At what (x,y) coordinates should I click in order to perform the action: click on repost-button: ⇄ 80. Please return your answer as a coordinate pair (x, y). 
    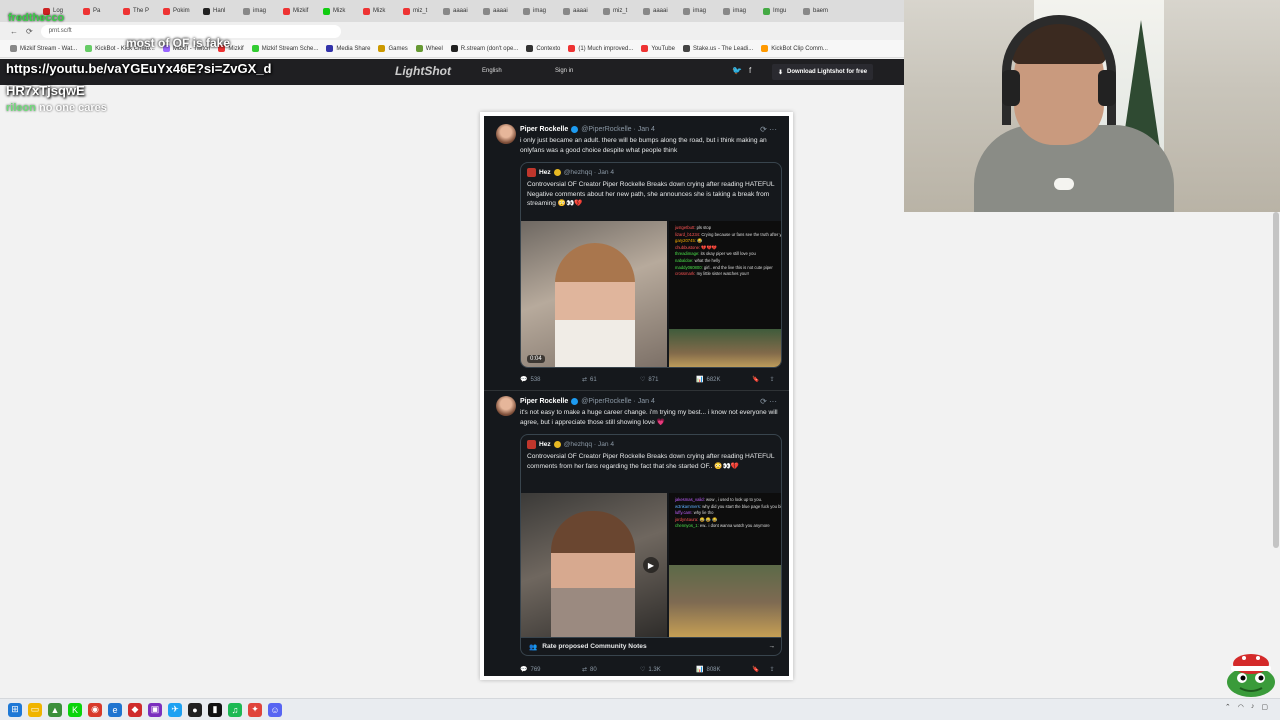
    Looking at the image, I should click on (611, 670).